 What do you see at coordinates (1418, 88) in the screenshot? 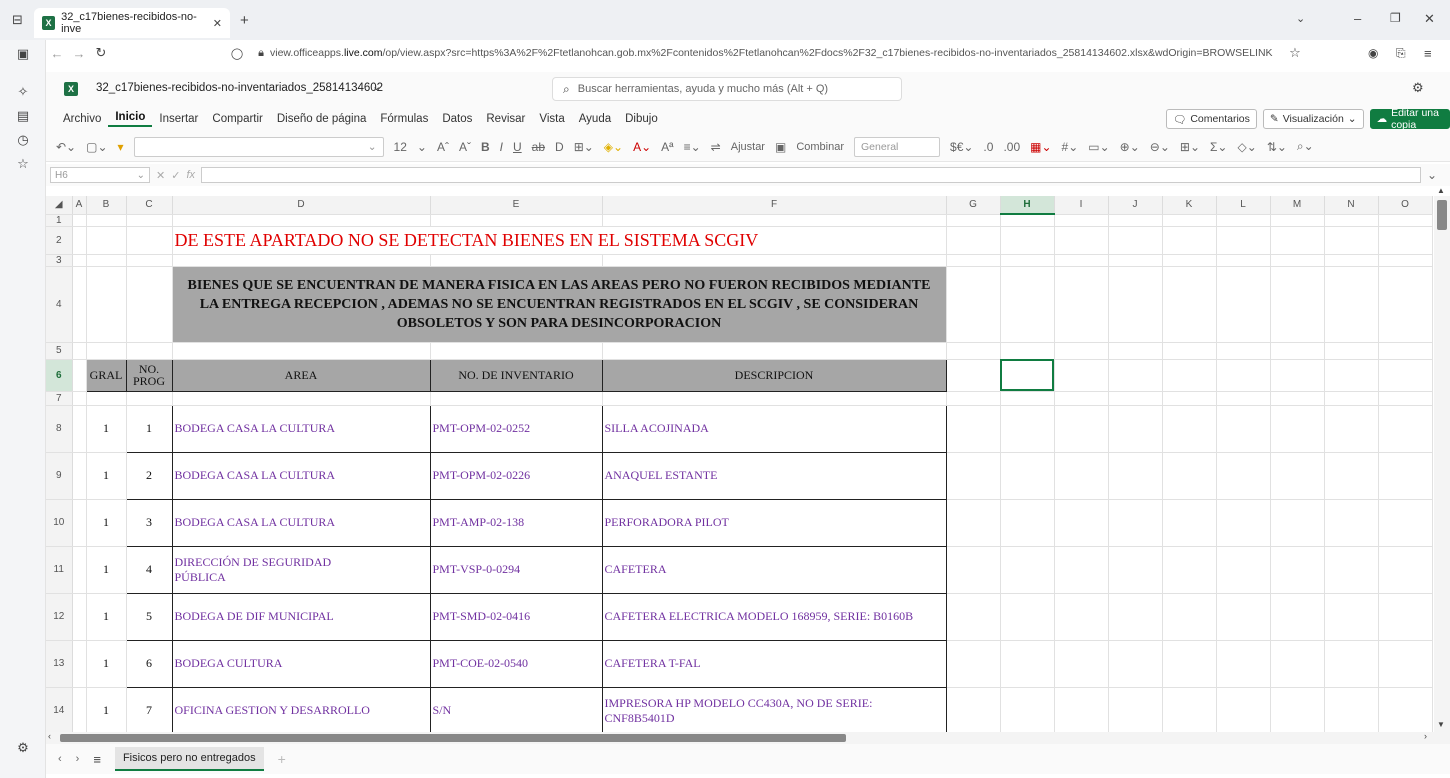
I see `gear-icon: ⚙` at bounding box center [1418, 88].